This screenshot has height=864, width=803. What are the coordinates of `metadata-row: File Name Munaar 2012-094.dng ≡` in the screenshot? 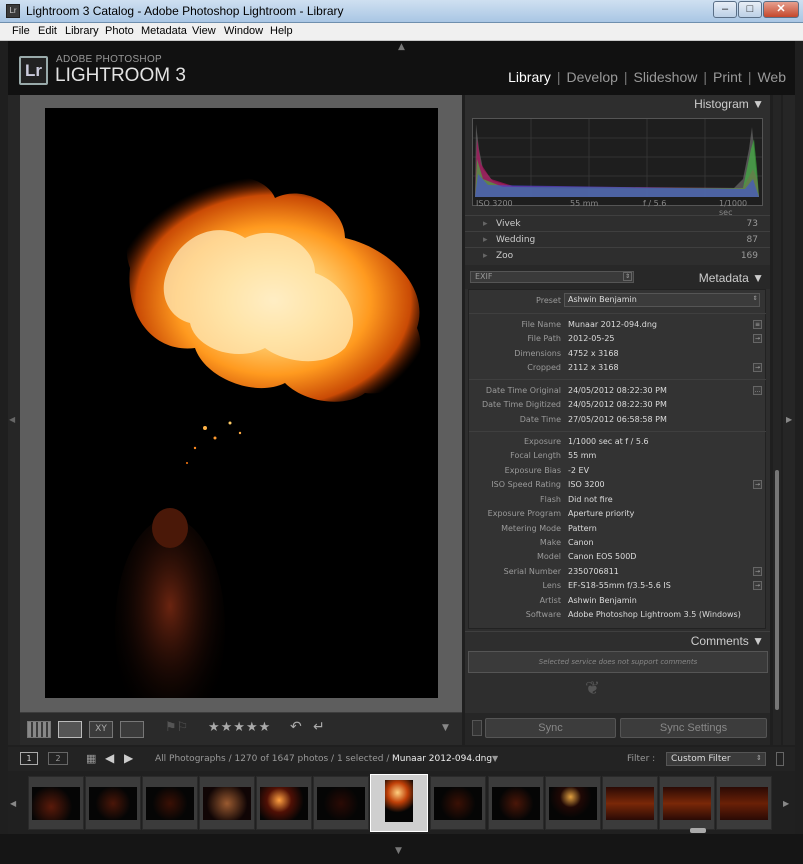 It's located at (641, 324).